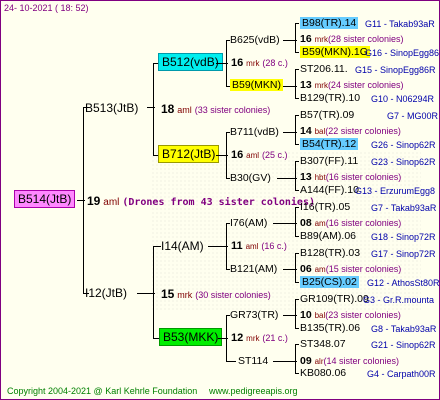  Describe the element at coordinates (259, 338) in the screenshot. I see `gen2-drones-4: 12 mrk (21 c.)` at that location.